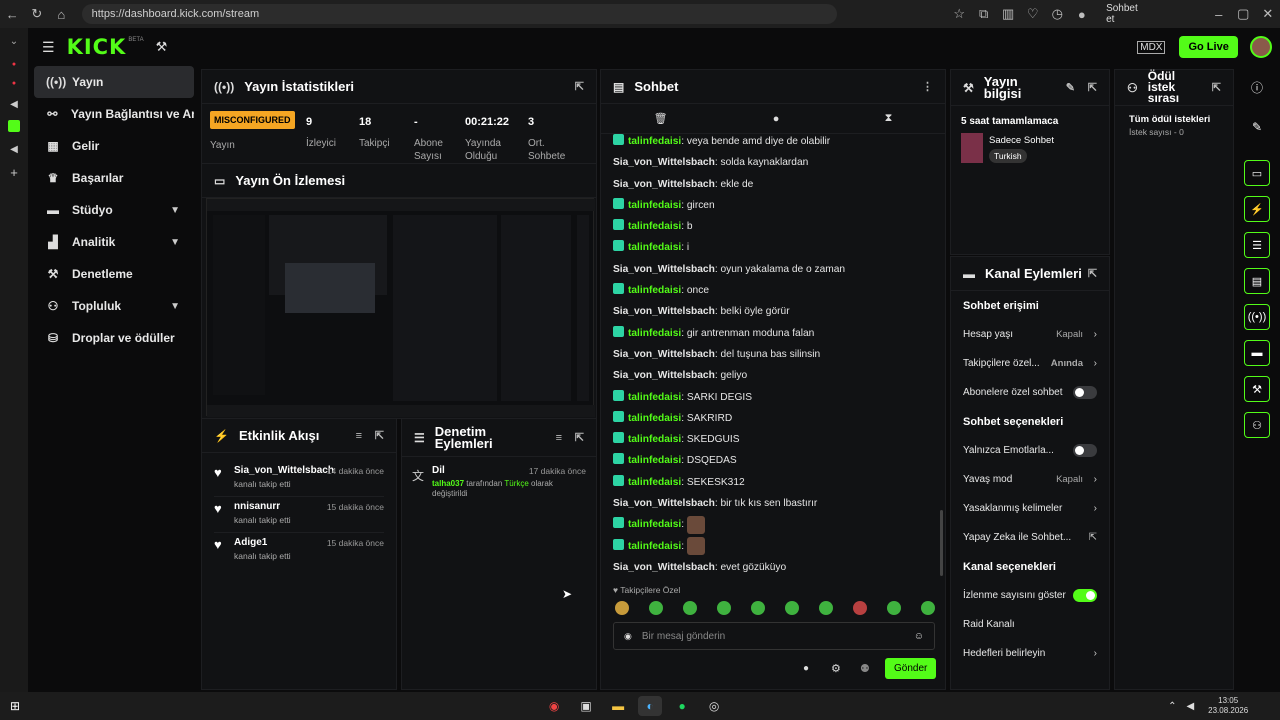 This screenshot has width=1280, height=720. I want to click on minimize-icon: –, so click(1218, 14).